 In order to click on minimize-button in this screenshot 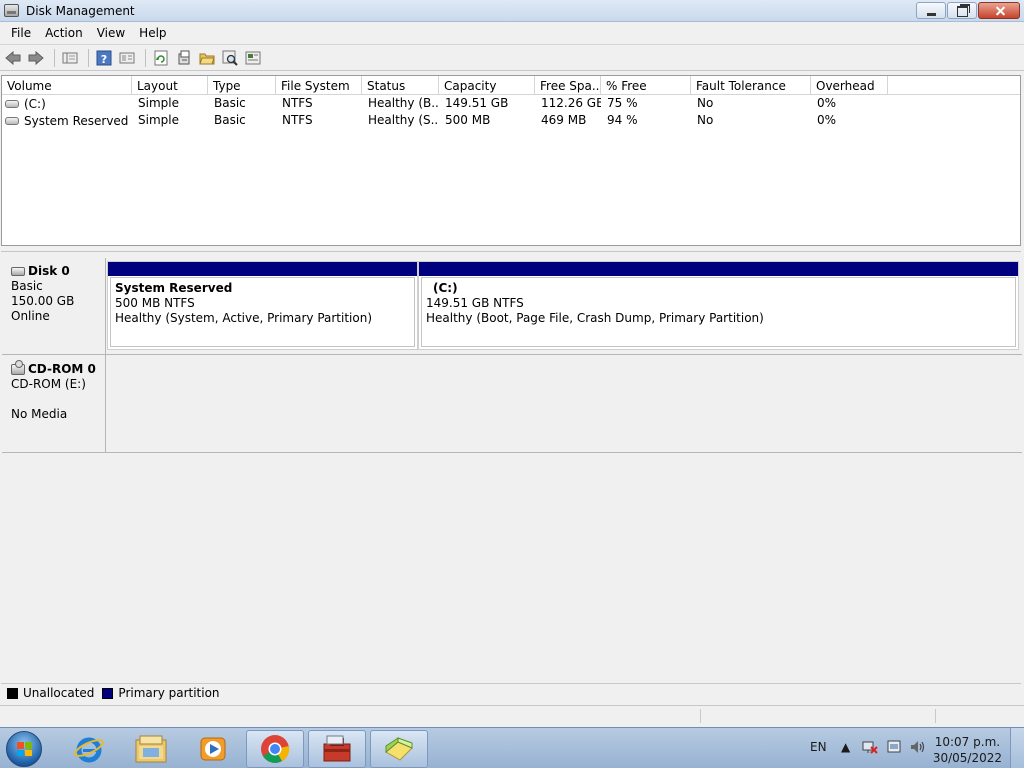, I will do `click(931, 10)`.